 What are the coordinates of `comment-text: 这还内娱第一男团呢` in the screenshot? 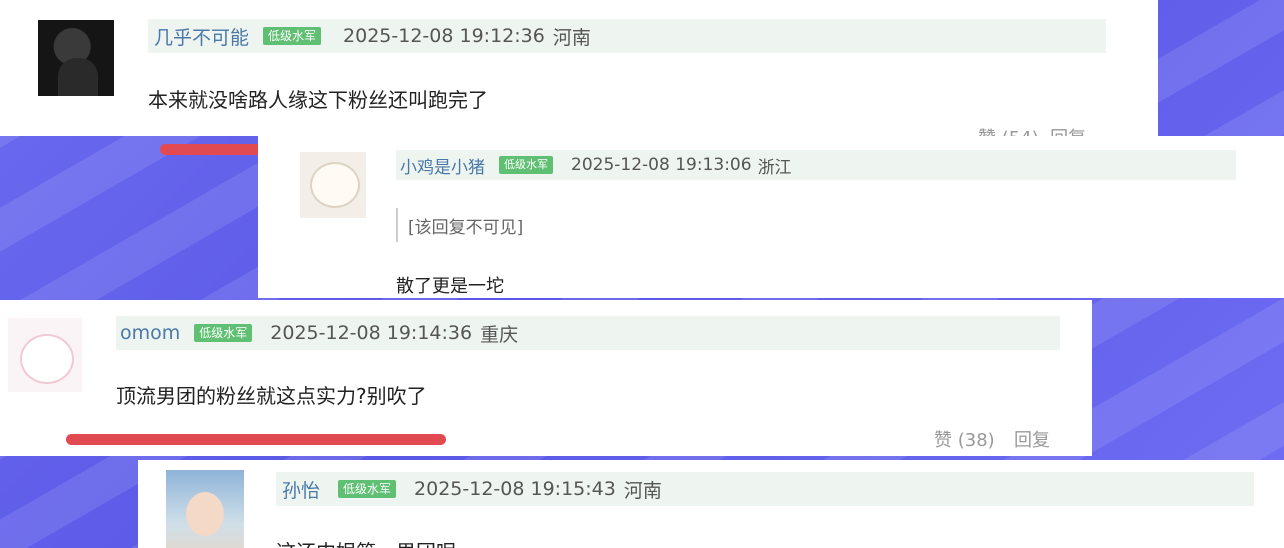 It's located at (366, 542).